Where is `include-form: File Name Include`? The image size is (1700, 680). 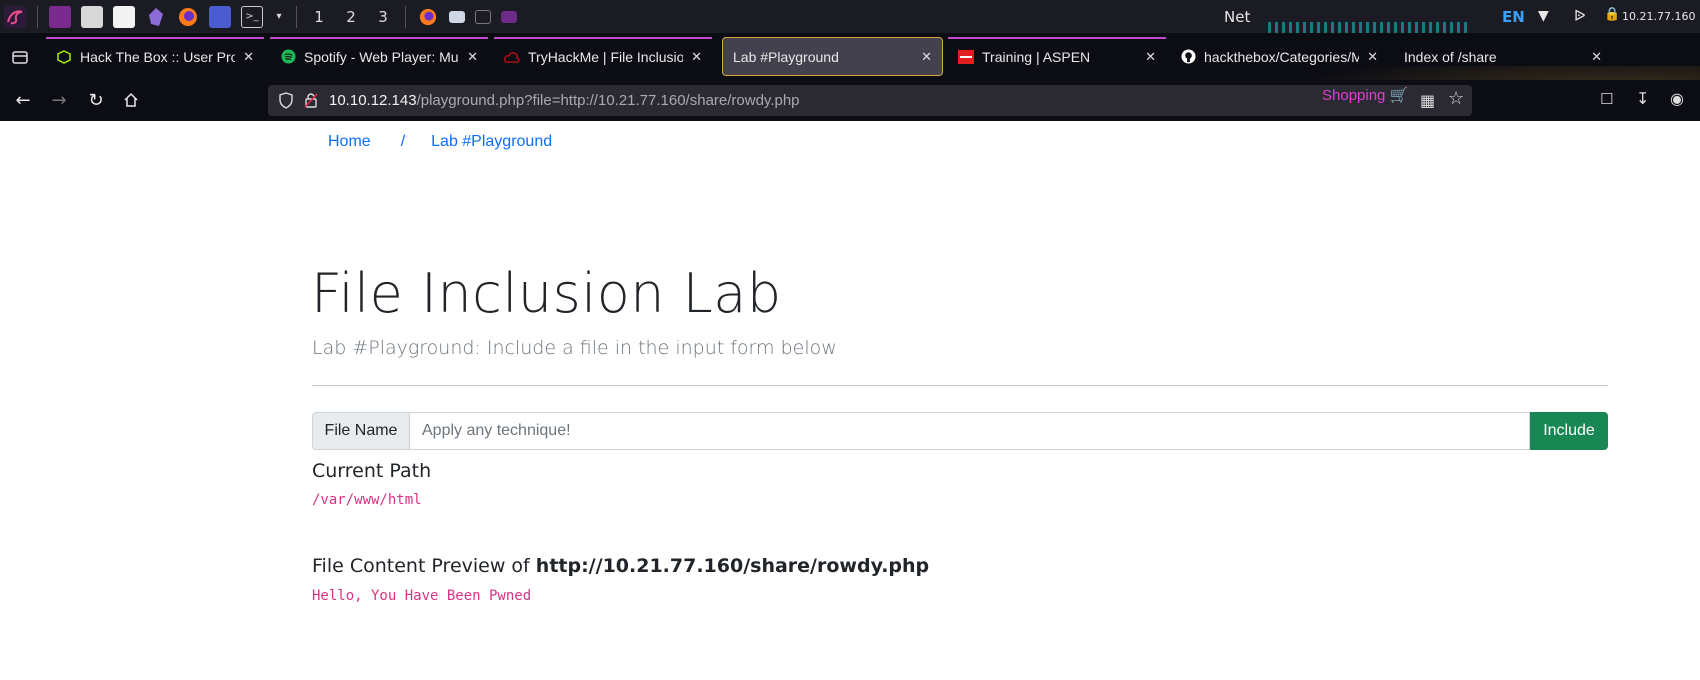 include-form: File Name Include is located at coordinates (960, 431).